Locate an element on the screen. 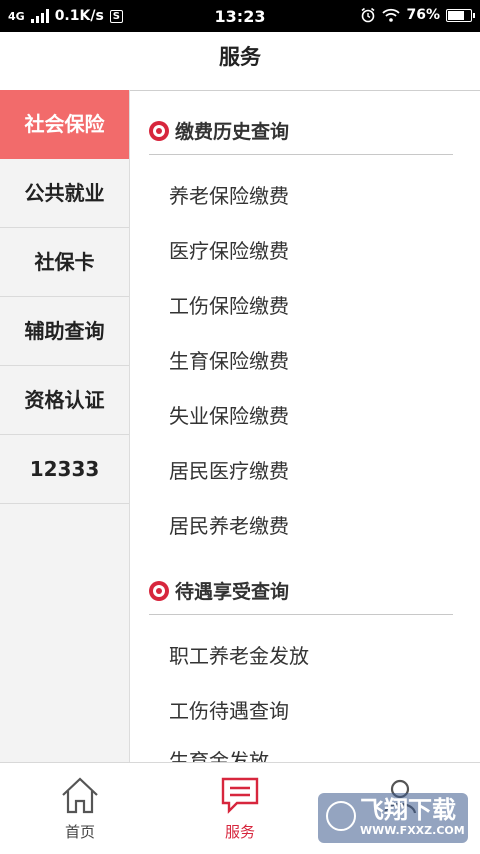 This screenshot has width=480, height=854. list-item: 工伤待遇查询 is located at coordinates (229, 709).